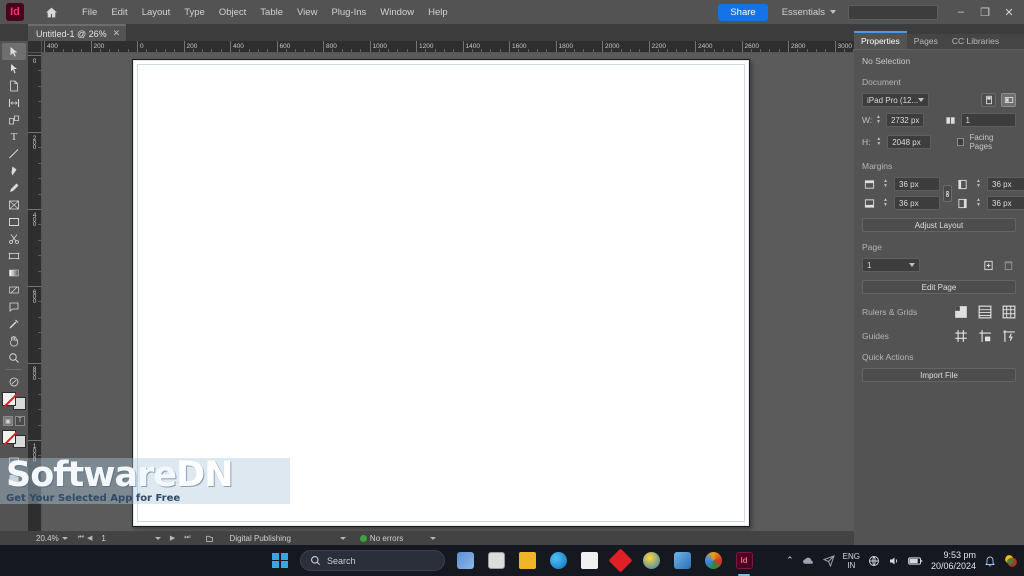 The height and width of the screenshot is (576, 1024). What do you see at coordinates (52, 538) in the screenshot?
I see `zoom-level-control: 20.4%` at bounding box center [52, 538].